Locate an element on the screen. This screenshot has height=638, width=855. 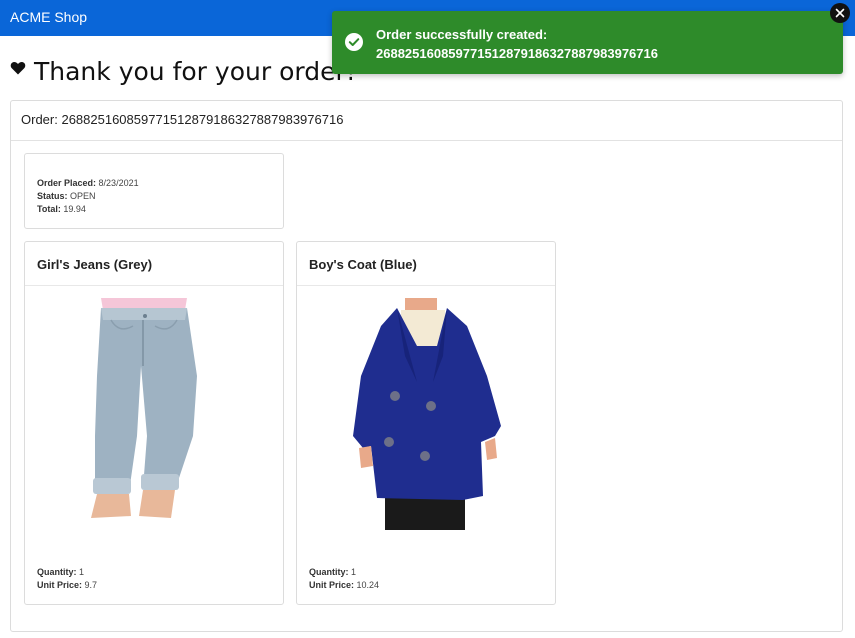
order-total-value: 19.94 is located at coordinates (74, 209).